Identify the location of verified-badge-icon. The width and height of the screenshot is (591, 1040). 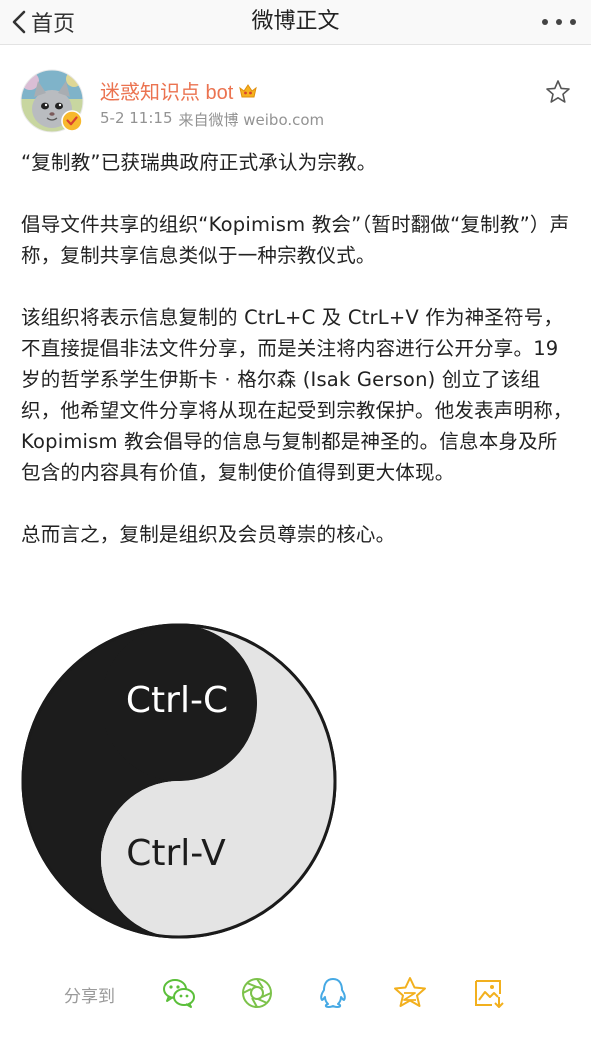
(72, 121).